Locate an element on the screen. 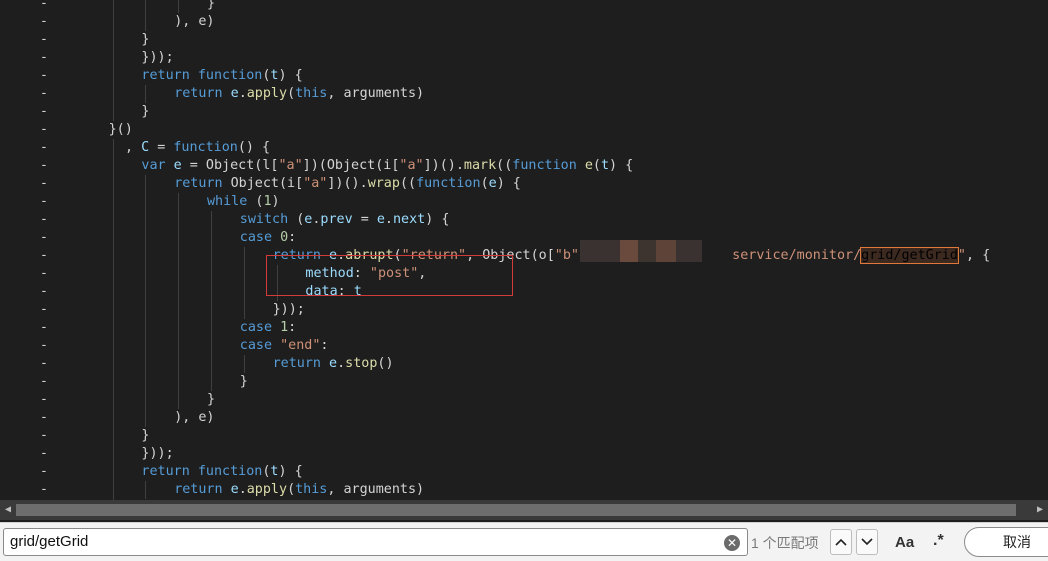  code-token: mark is located at coordinates (480, 165).